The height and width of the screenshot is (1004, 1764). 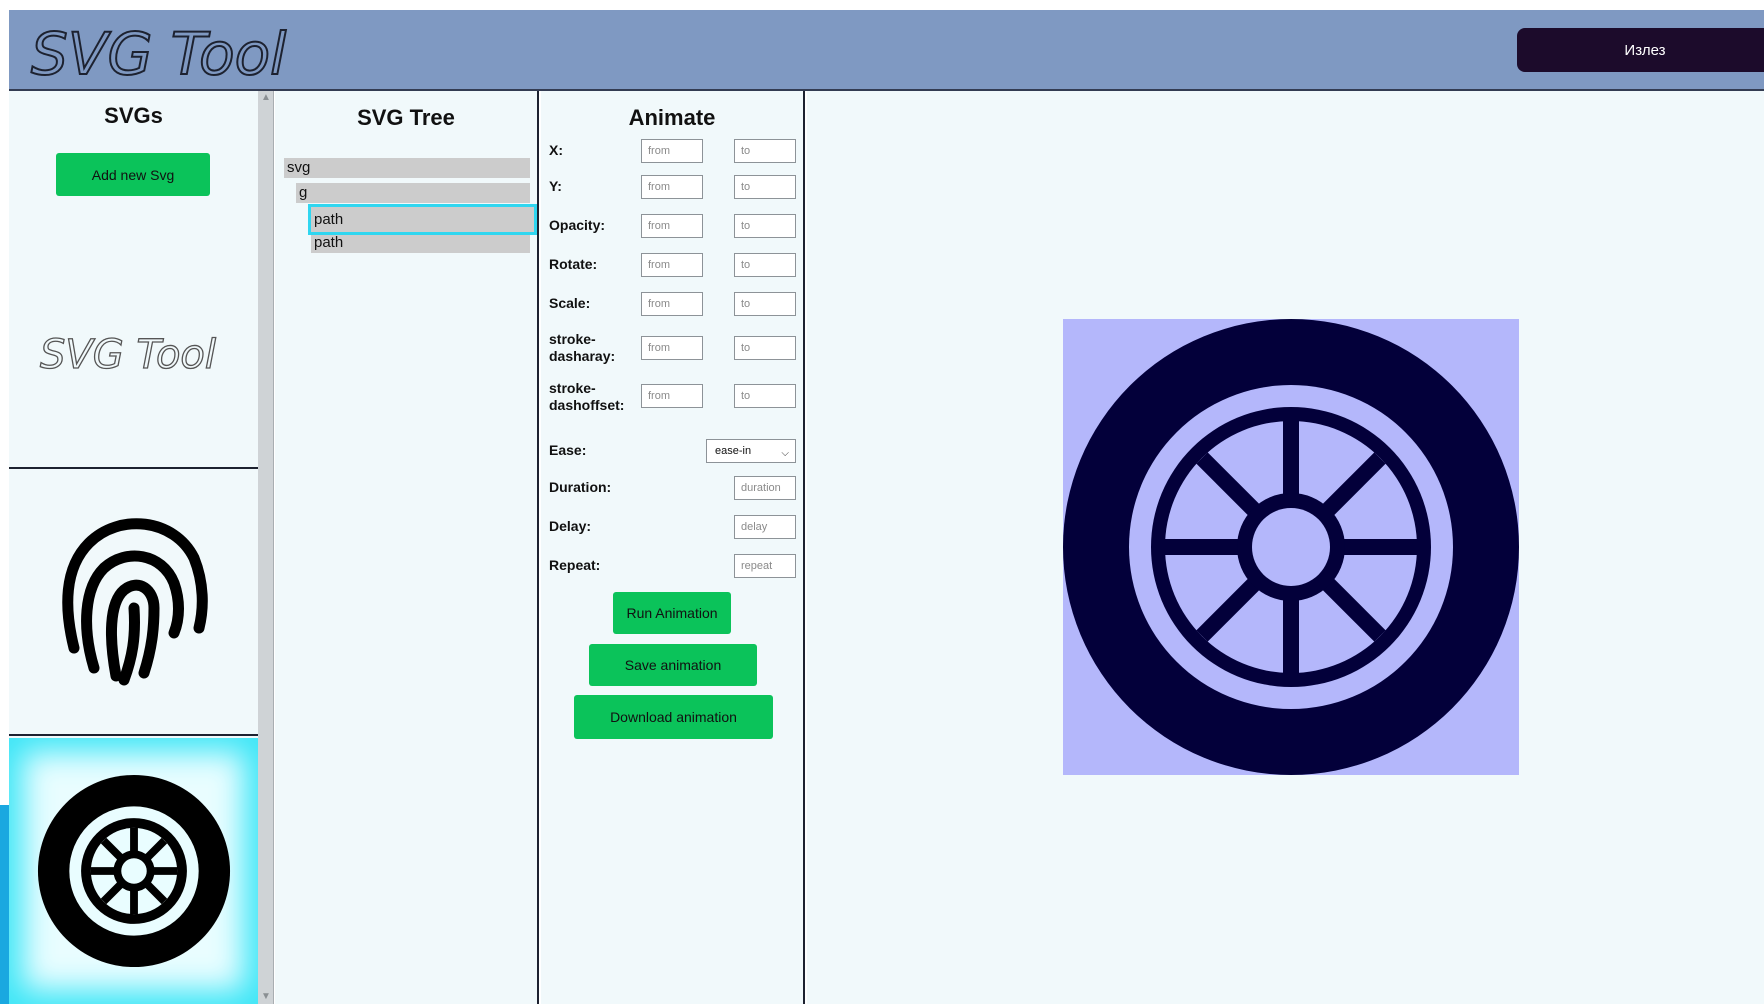 What do you see at coordinates (570, 526) in the screenshot?
I see `delay-label: Delay:` at bounding box center [570, 526].